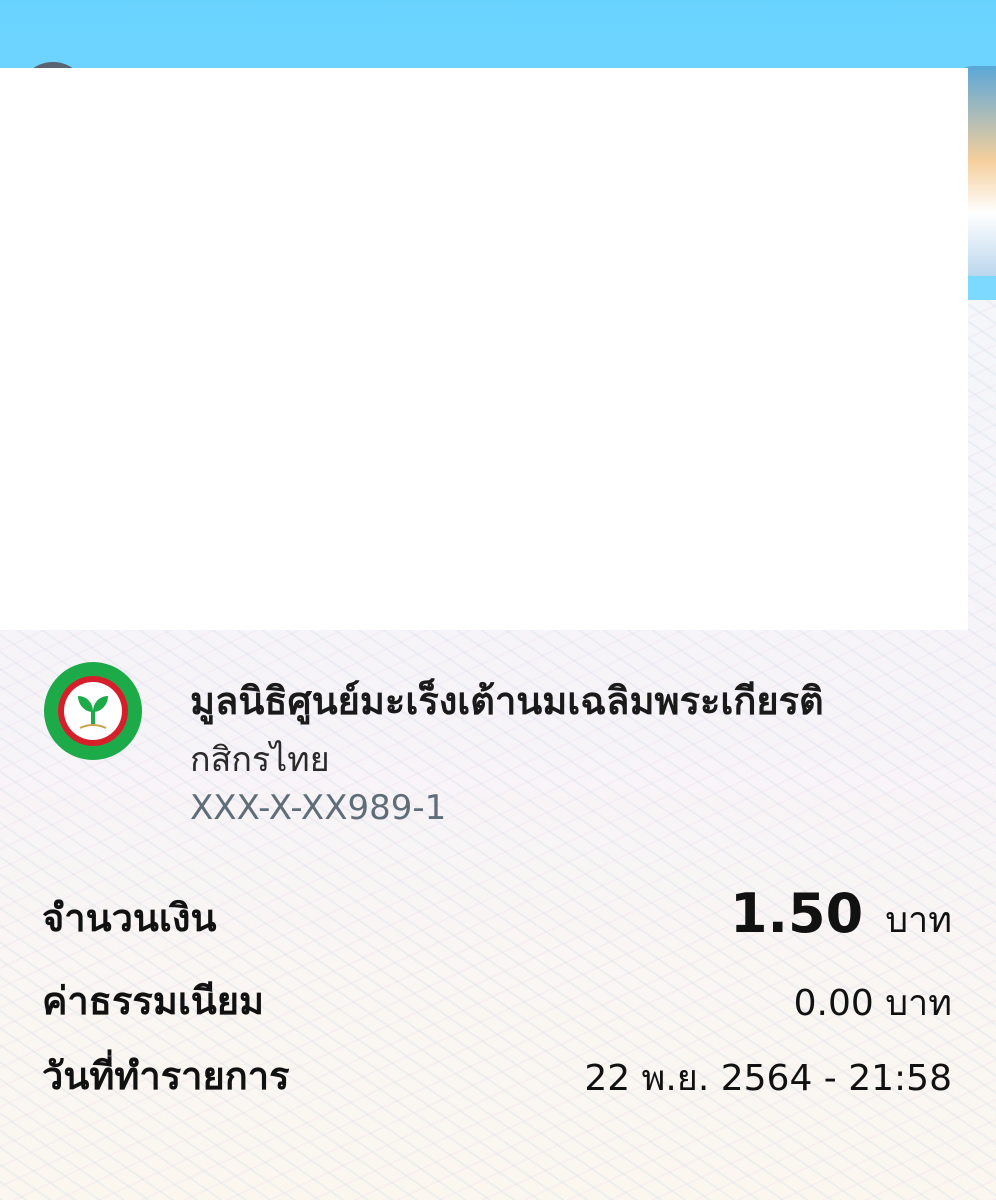 Image resolution: width=996 pixels, height=1200 pixels. I want to click on amount-unit: บาท, so click(918, 920).